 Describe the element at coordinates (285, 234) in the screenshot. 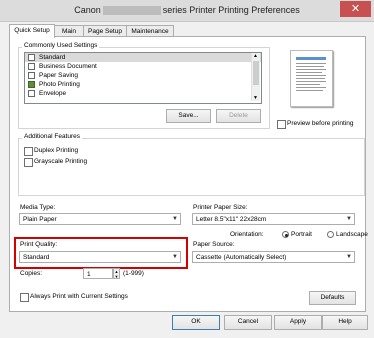

I see `portrait-radio` at that location.